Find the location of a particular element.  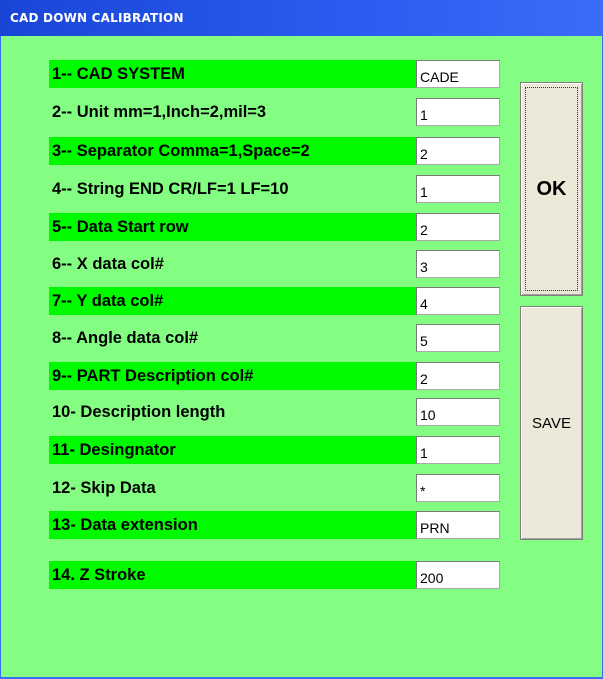

setting-row-part-description-col: 9-- PART Description col# is located at coordinates (232, 376).